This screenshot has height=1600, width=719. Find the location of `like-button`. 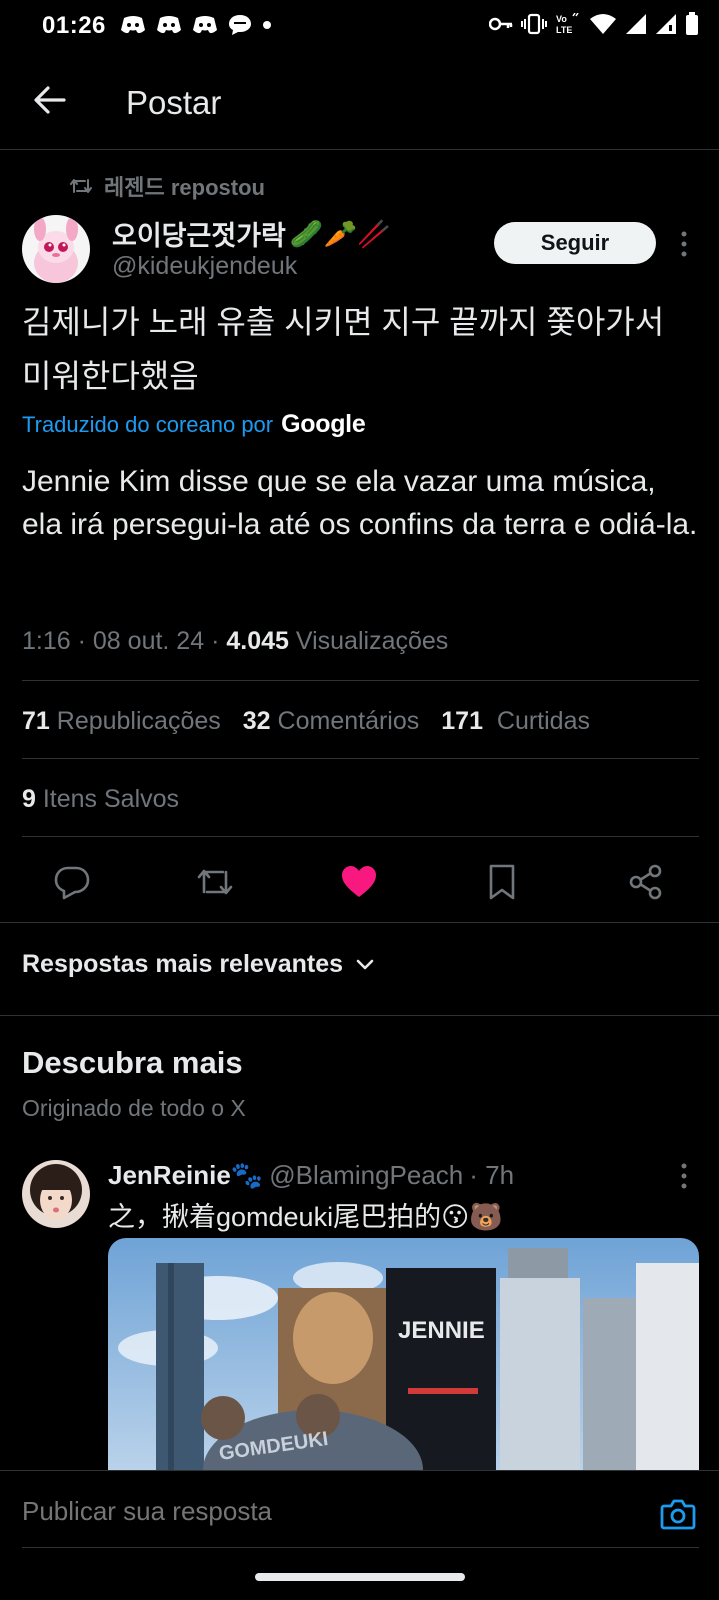

like-button is located at coordinates (359, 882).